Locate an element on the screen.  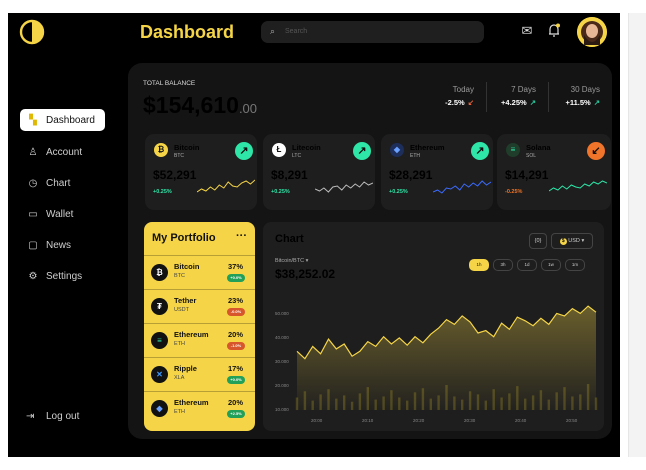
portfolio-coin-symbol: BTC is located at coordinates (179, 276).